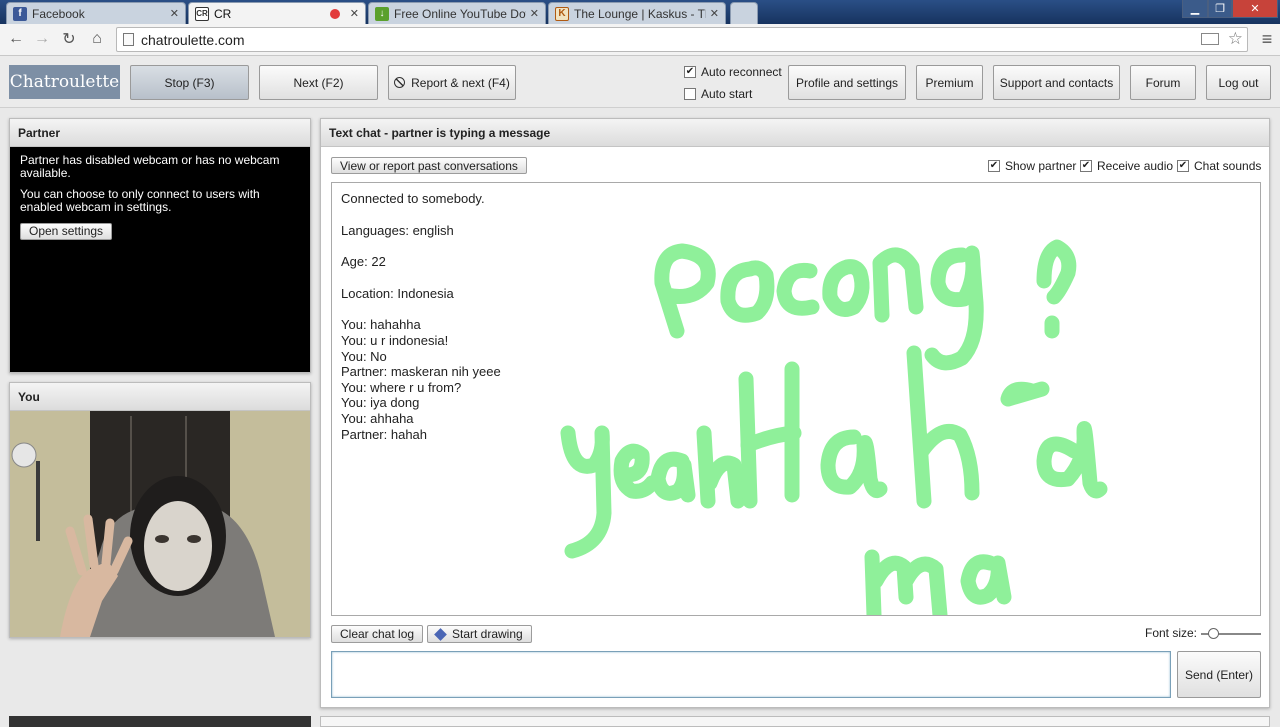  What do you see at coordinates (160, 133) in the screenshot?
I see `partner-panel-title: Partner` at bounding box center [160, 133].